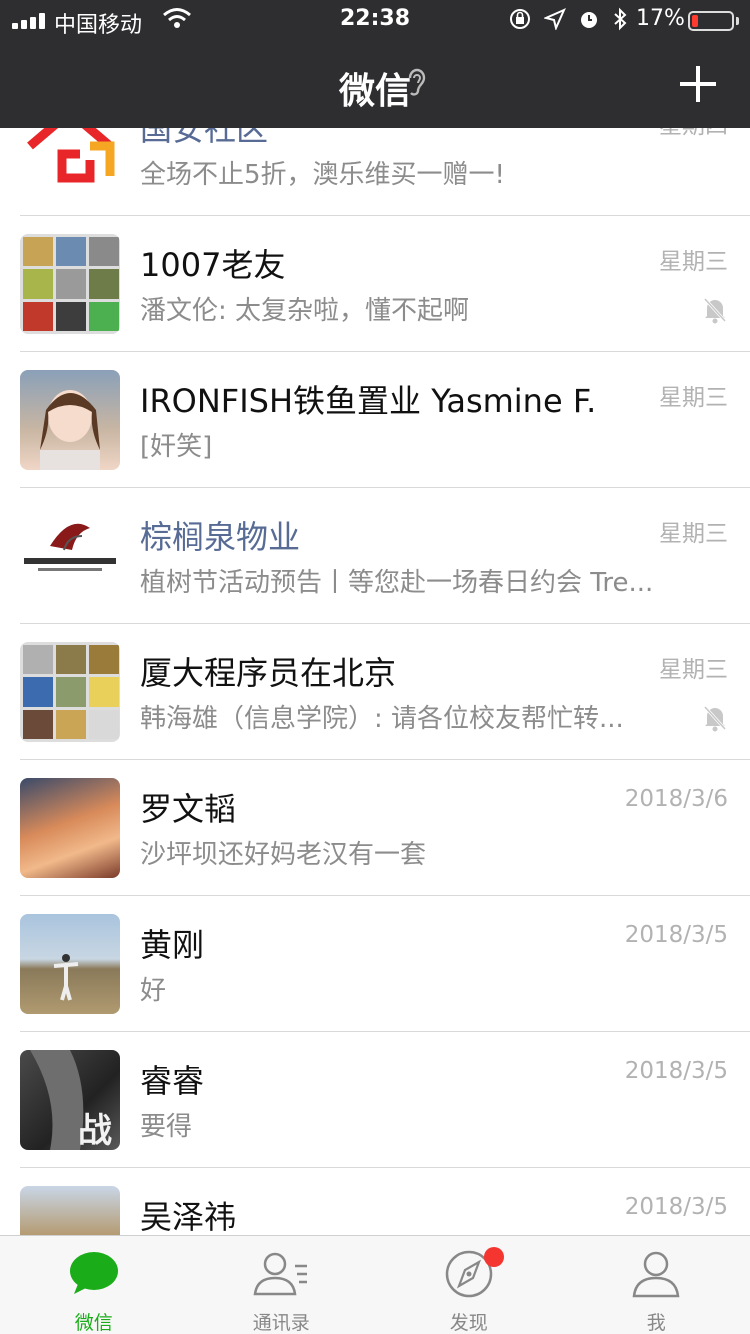 The height and width of the screenshot is (1334, 750). Describe the element at coordinates (695, 21) in the screenshot. I see `battery-level-fill` at that location.